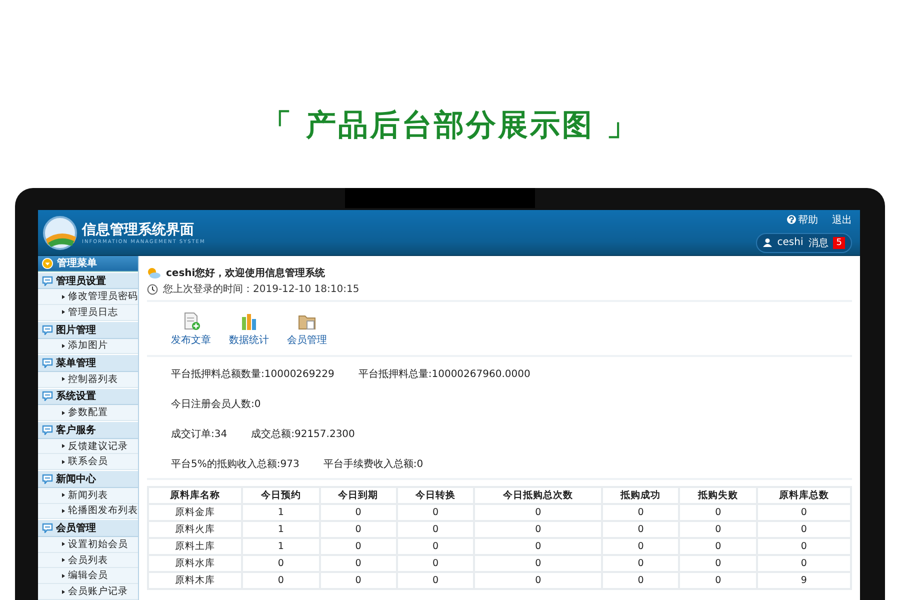  I want to click on user-icon, so click(767, 242).